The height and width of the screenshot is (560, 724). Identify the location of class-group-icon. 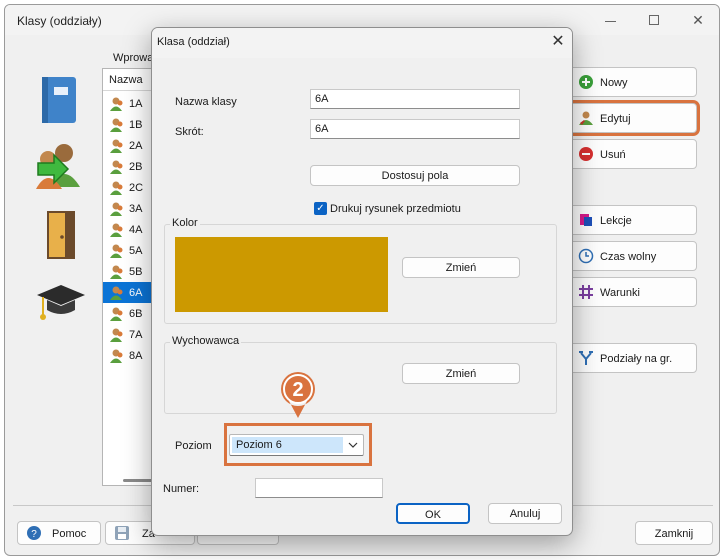
(59, 167).